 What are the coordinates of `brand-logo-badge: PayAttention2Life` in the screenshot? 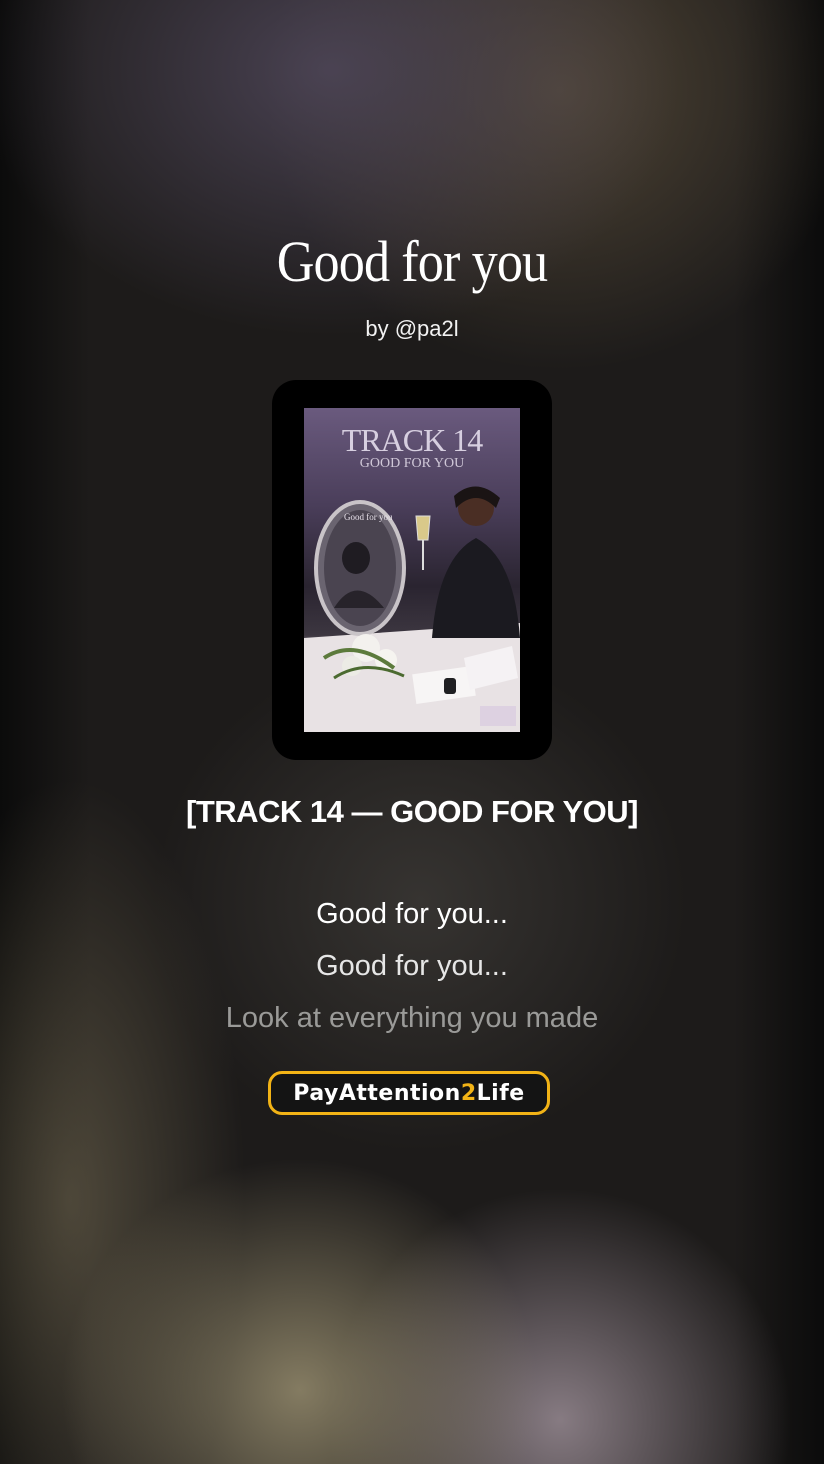 It's located at (409, 1093).